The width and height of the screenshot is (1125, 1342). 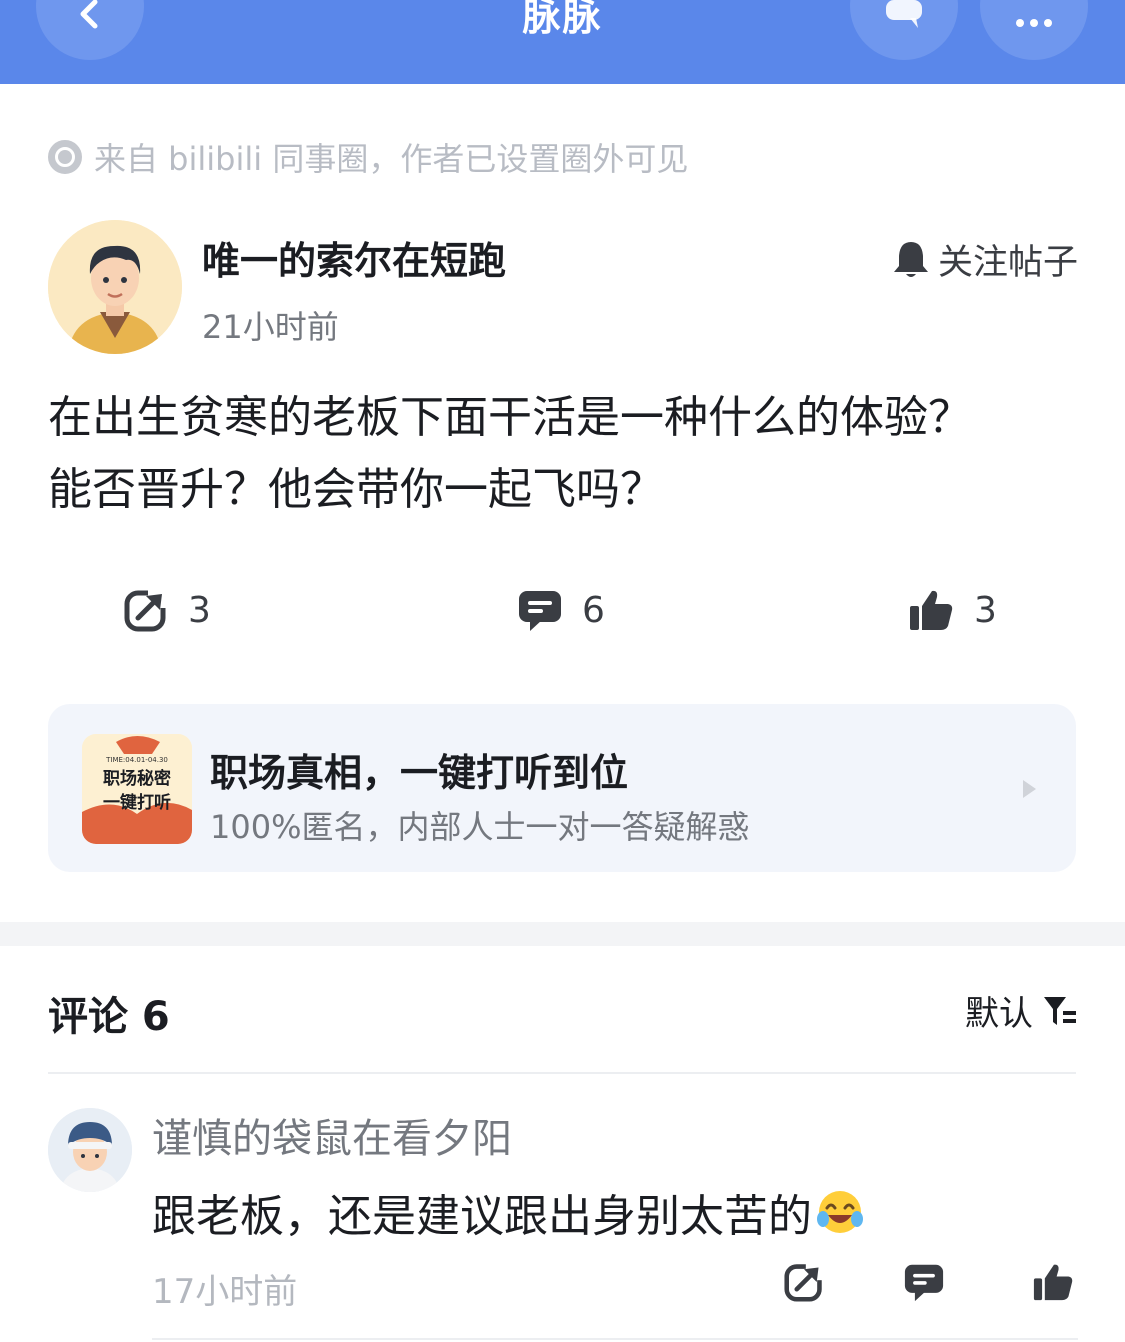 I want to click on sort-label: 默认, so click(x=999, y=1014).